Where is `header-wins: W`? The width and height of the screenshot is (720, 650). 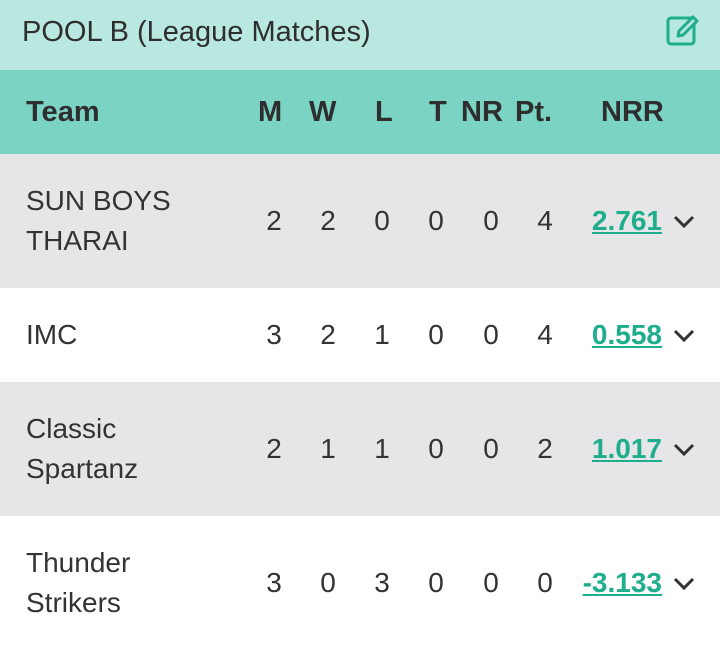
header-wins: W is located at coordinates (323, 112).